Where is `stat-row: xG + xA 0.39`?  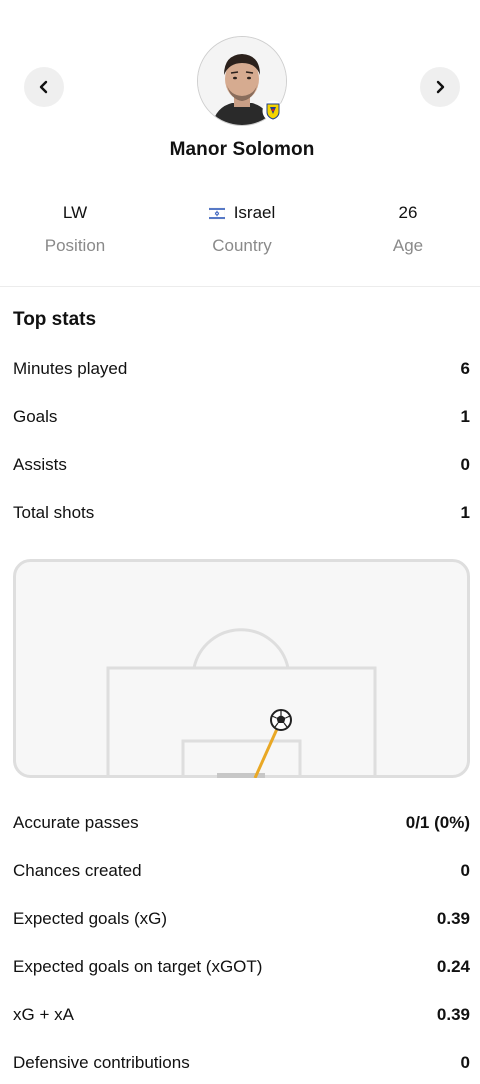
stat-row: xG + xA 0.39 is located at coordinates (241, 1015).